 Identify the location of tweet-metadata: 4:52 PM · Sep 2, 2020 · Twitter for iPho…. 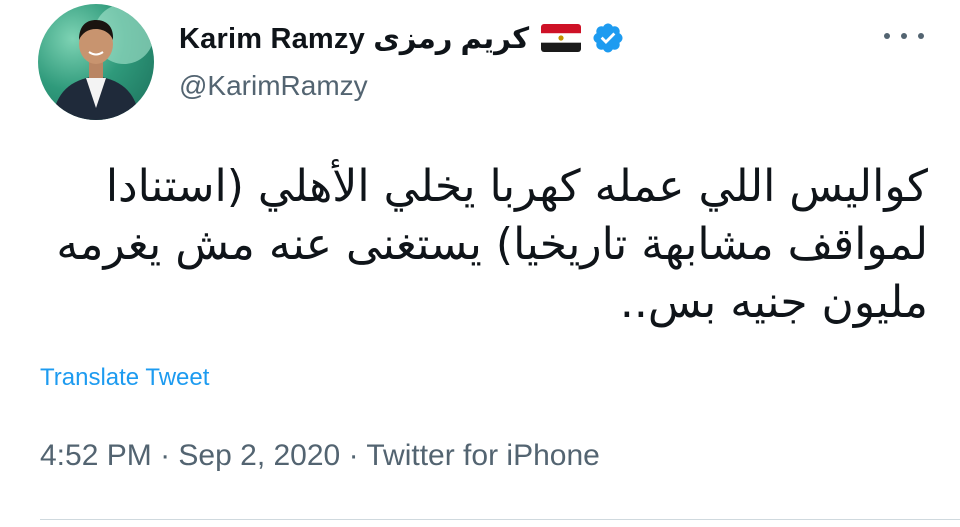
(320, 456).